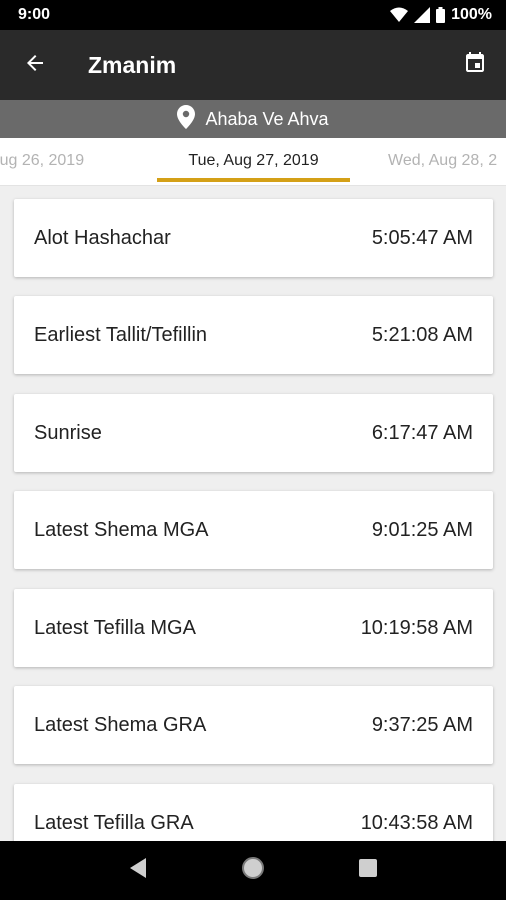 The width and height of the screenshot is (506, 900). I want to click on arrow-left-icon, so click(35, 65).